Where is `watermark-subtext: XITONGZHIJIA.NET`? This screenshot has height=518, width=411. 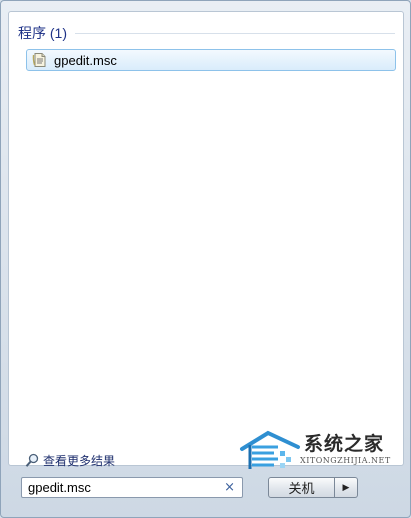
watermark-subtext: XITONGZHIJIA.NET is located at coordinates (345, 460).